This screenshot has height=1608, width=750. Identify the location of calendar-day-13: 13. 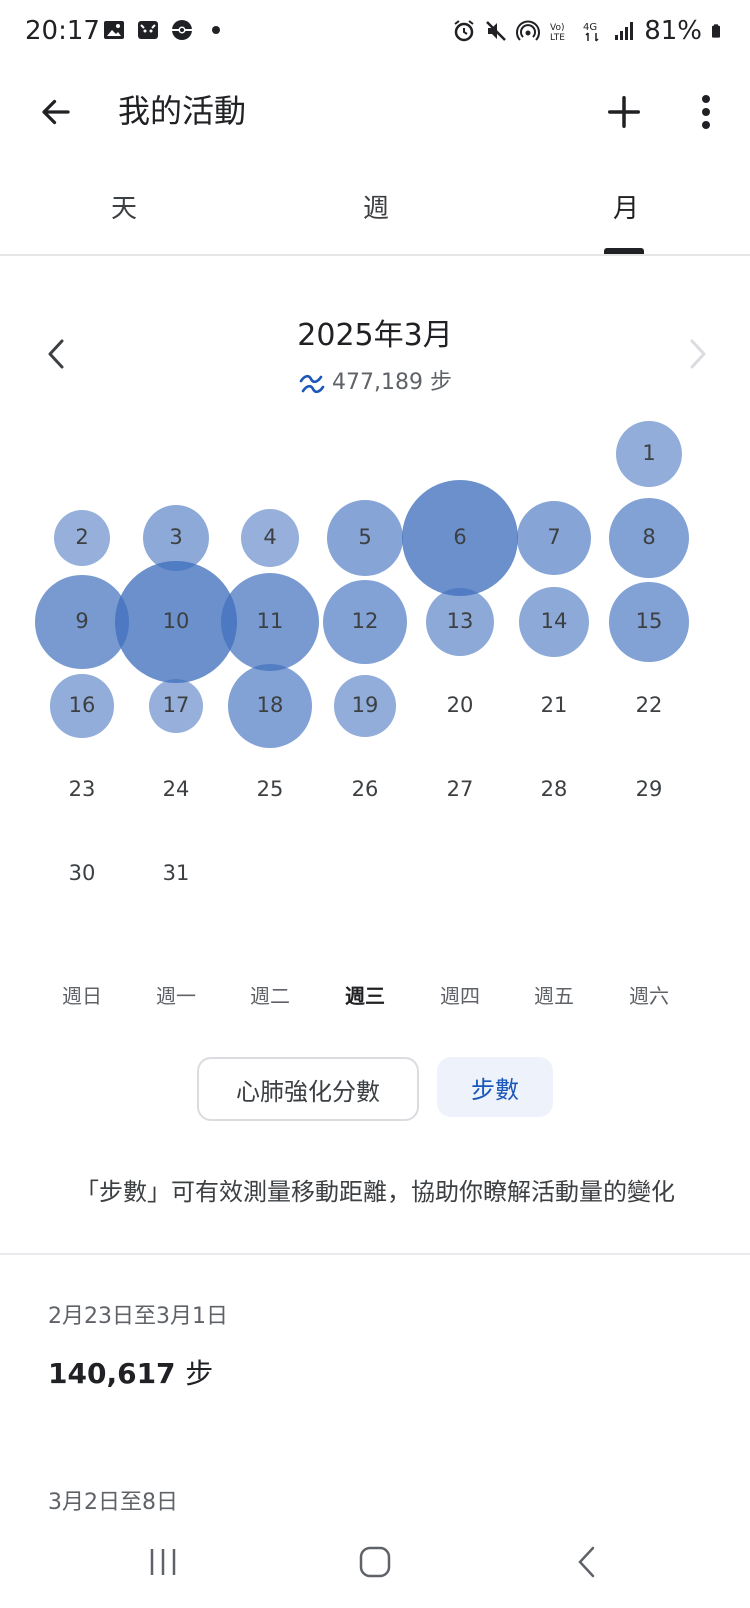
(460, 621).